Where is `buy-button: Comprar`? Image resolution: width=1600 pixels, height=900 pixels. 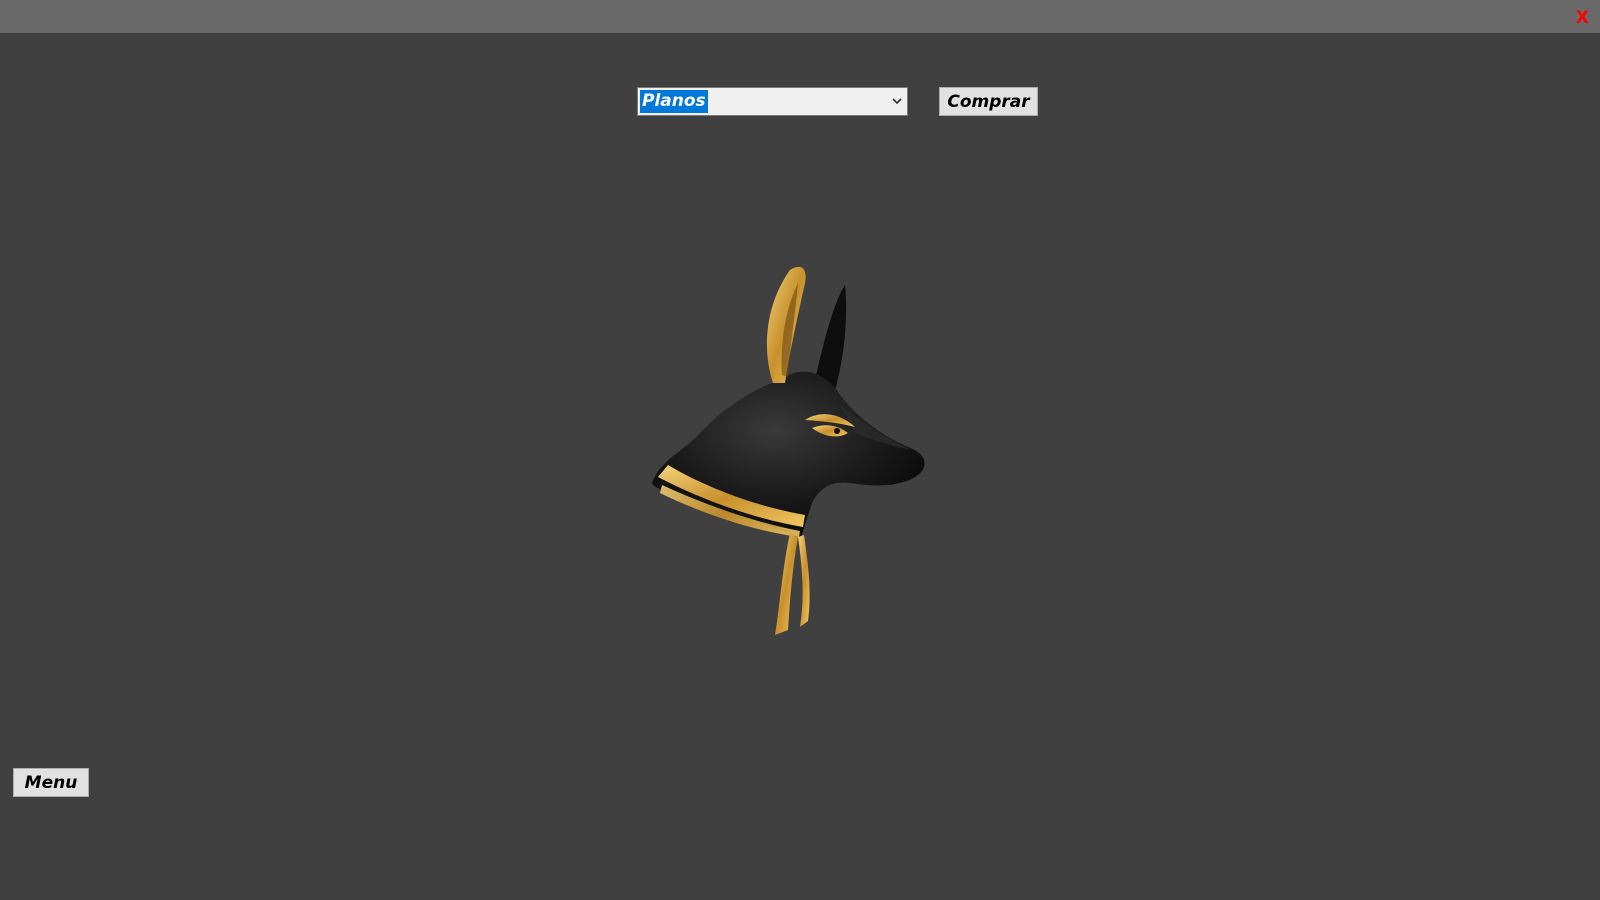
buy-button: Comprar is located at coordinates (988, 101).